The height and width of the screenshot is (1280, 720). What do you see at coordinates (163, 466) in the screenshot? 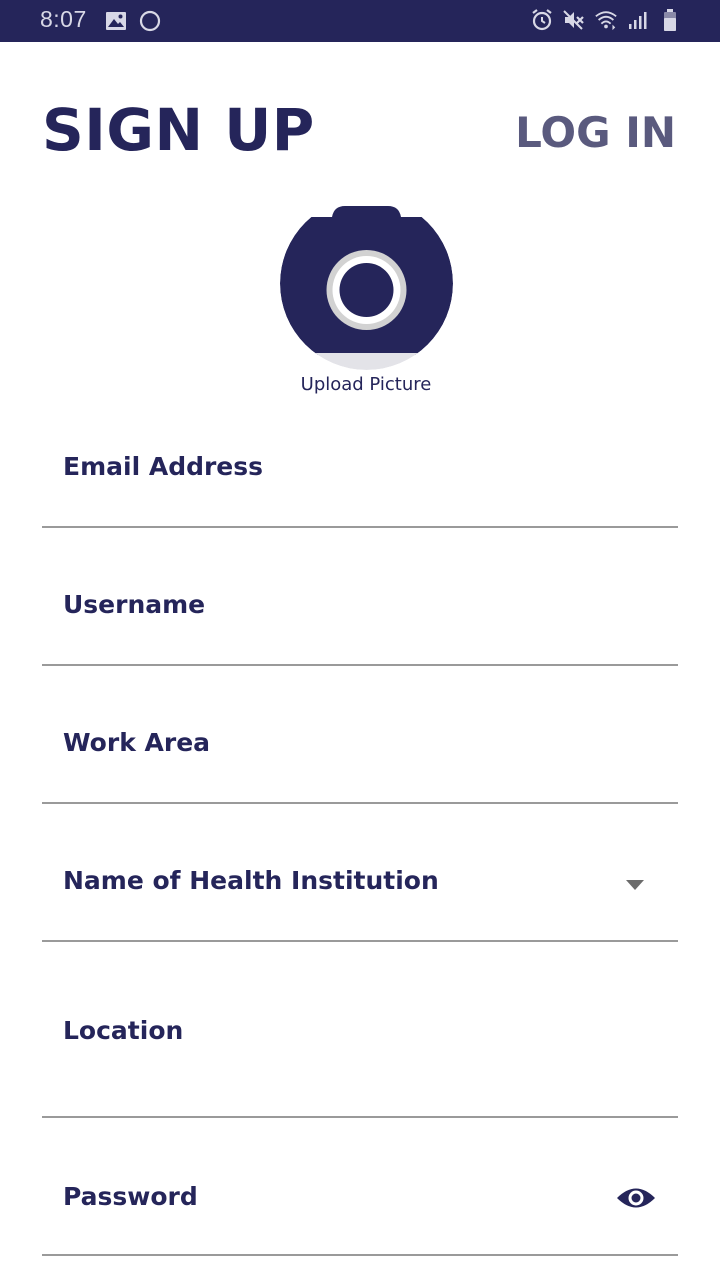
I see `email-label: Email Address` at bounding box center [163, 466].